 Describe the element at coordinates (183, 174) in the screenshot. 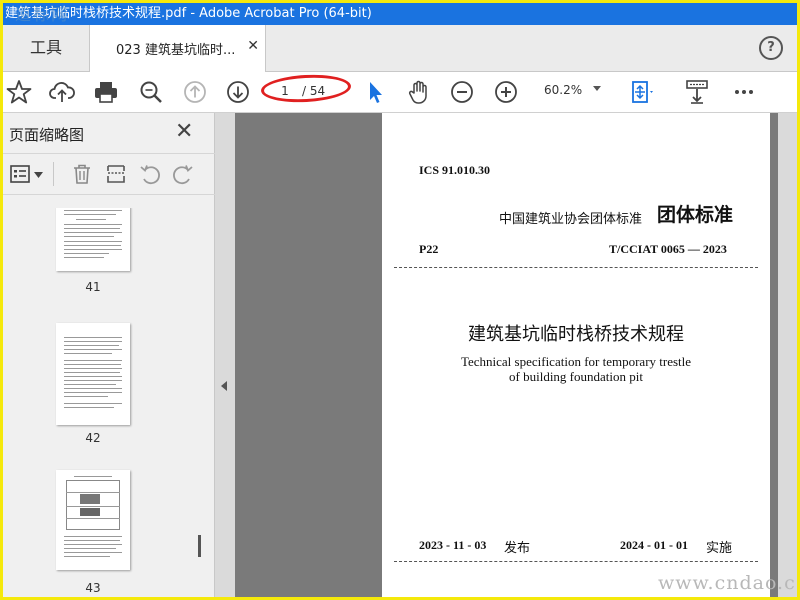

I see `rotate-cw-icon` at that location.